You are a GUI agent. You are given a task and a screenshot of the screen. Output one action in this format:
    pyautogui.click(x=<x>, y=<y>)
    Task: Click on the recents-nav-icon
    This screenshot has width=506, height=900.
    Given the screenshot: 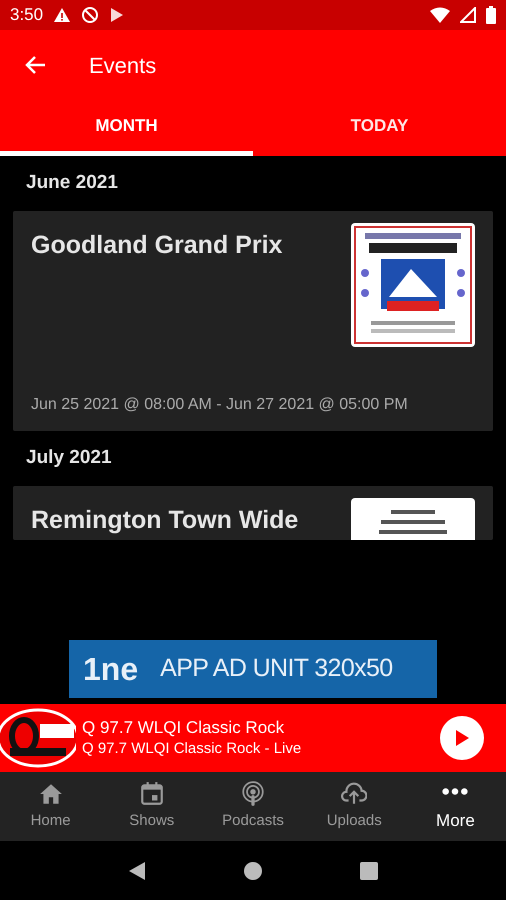 What is the action you would take?
    pyautogui.click(x=369, y=871)
    